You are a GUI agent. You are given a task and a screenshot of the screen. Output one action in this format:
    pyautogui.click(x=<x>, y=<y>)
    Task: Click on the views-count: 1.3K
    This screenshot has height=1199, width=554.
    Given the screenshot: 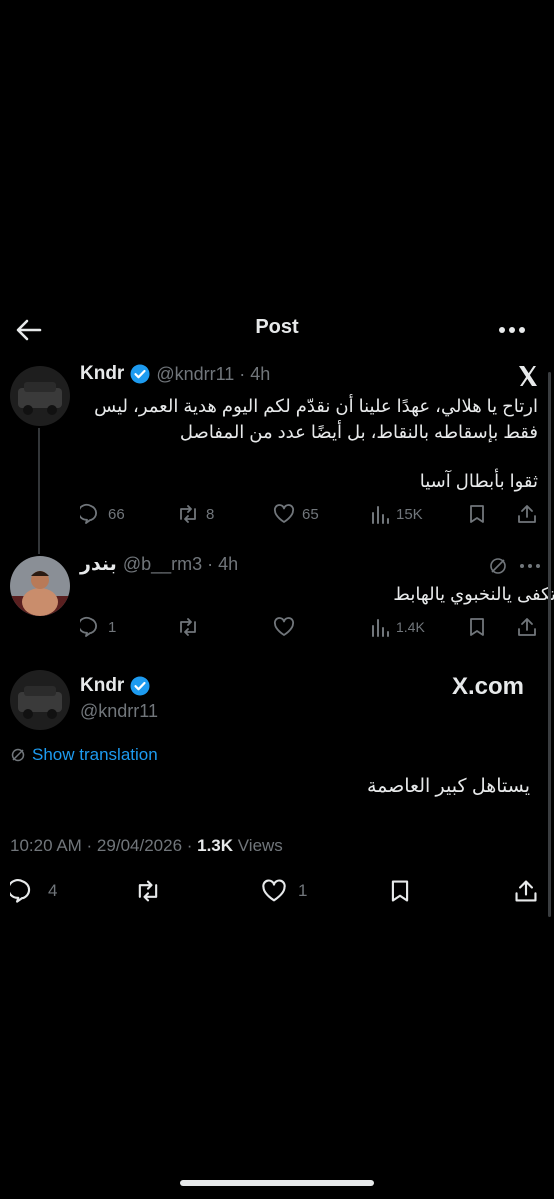 What is the action you would take?
    pyautogui.click(x=215, y=845)
    